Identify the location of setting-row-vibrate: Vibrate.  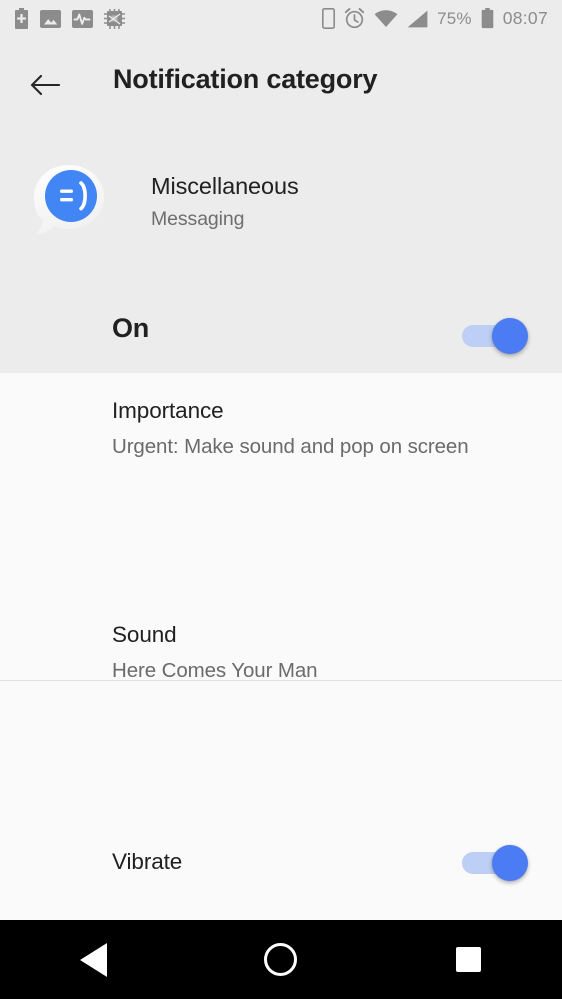
(281, 862).